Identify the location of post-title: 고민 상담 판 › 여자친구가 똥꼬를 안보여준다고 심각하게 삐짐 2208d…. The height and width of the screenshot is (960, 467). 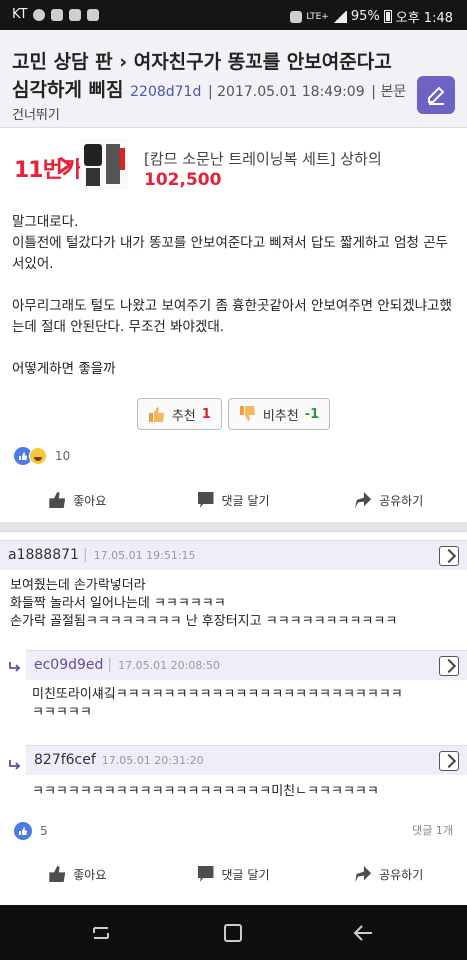
(209, 77).